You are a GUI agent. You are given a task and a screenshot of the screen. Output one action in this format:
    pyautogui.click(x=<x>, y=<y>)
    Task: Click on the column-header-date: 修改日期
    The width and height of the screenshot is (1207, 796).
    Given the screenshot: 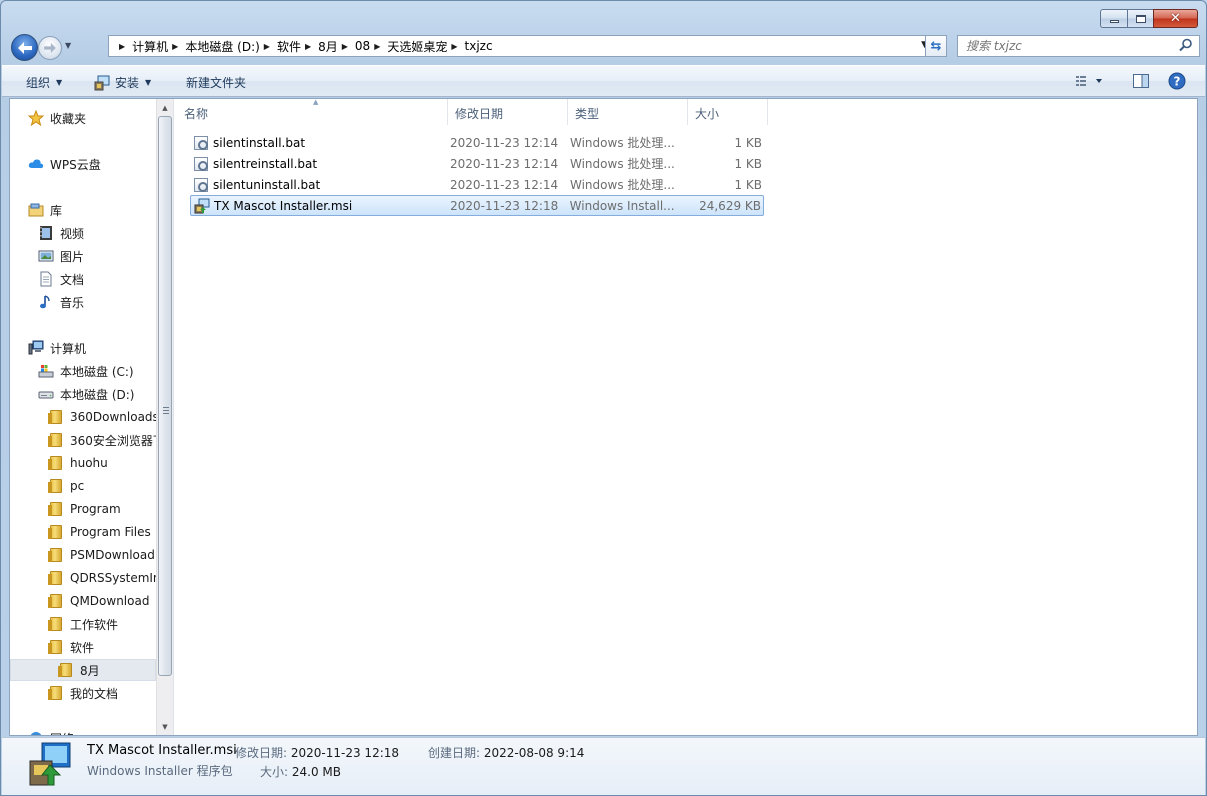 What is the action you would take?
    pyautogui.click(x=508, y=112)
    